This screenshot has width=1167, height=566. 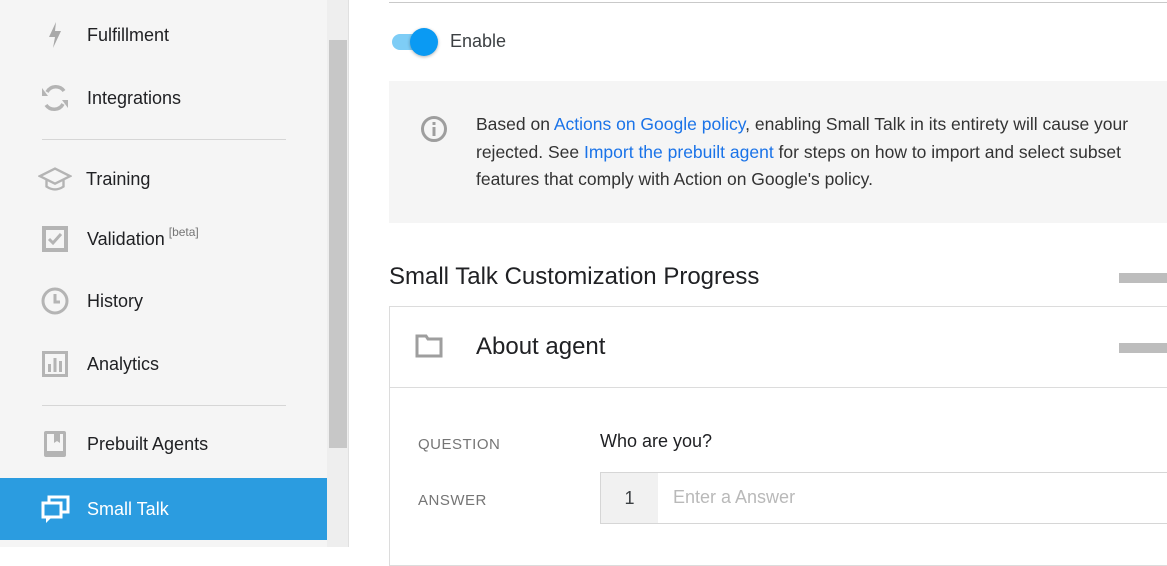 What do you see at coordinates (148, 443) in the screenshot?
I see `sidebar-item-label: Prebuilt Agents` at bounding box center [148, 443].